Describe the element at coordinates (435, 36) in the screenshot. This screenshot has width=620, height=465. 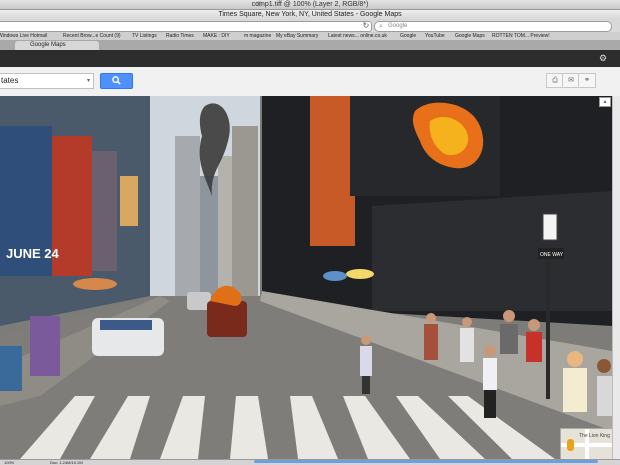
I see `bookmark-item: YouTube` at that location.